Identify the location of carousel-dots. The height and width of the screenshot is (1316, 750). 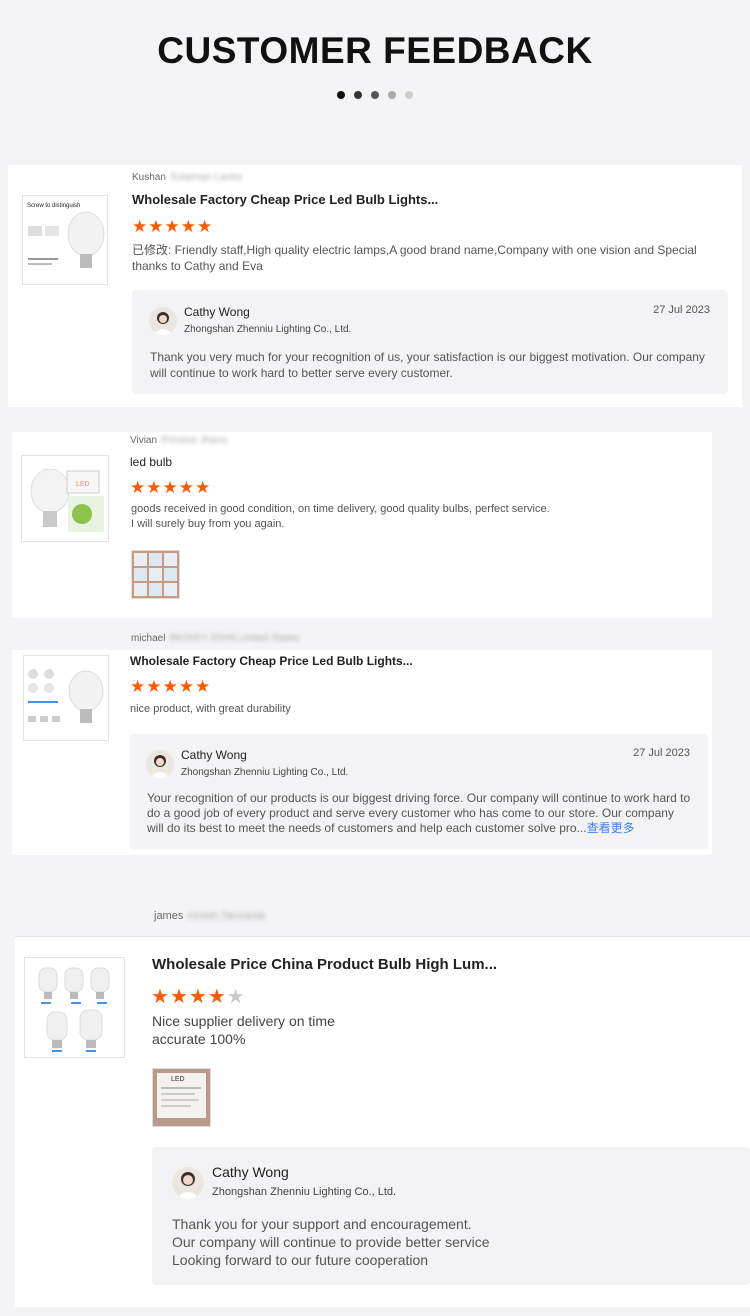
(375, 95).